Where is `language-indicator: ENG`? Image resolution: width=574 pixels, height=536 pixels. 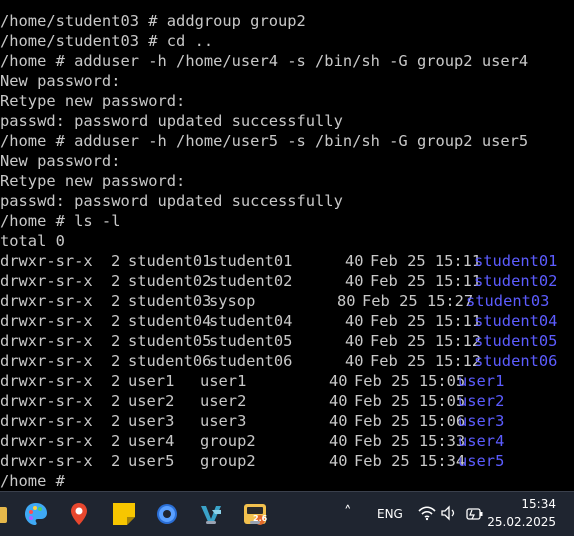
language-indicator: ENG is located at coordinates (390, 514).